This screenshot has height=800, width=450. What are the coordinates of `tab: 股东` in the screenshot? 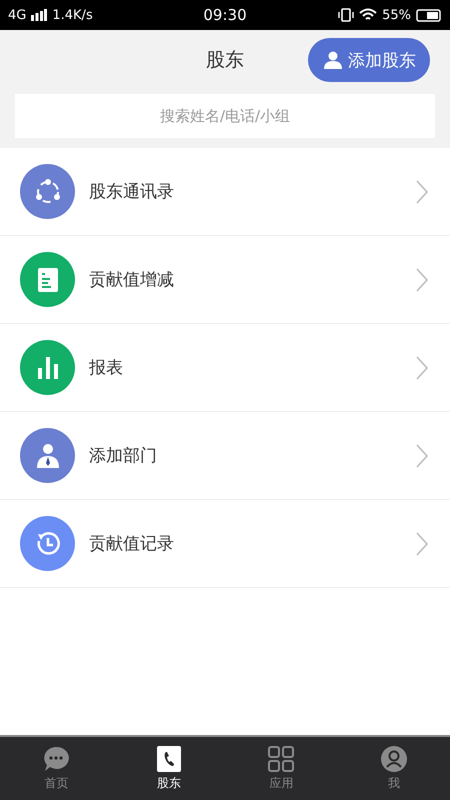 It's located at (168, 768).